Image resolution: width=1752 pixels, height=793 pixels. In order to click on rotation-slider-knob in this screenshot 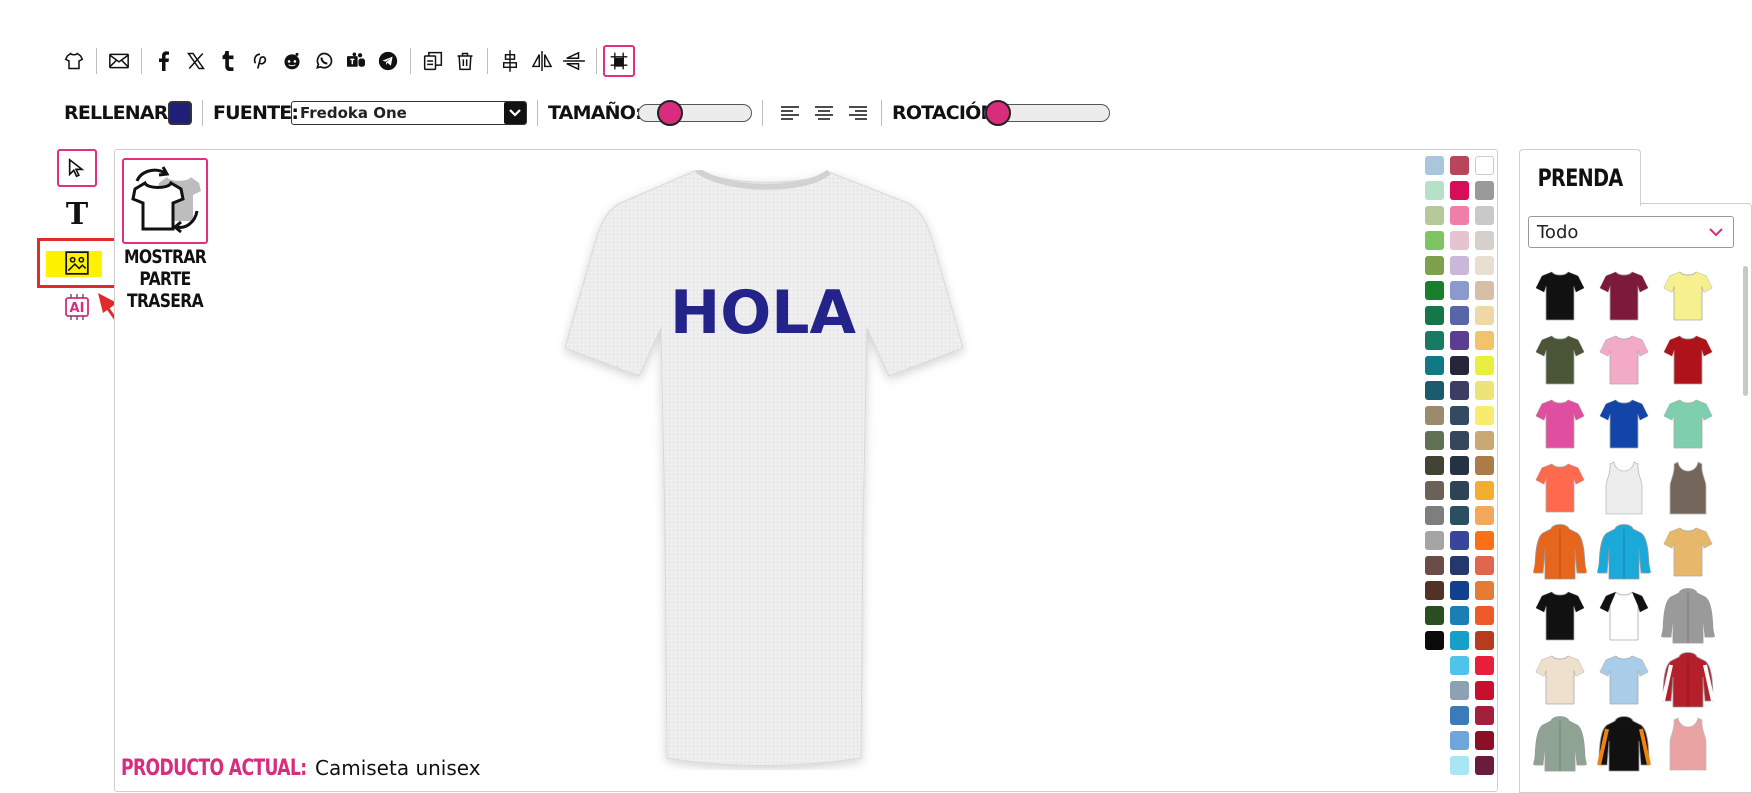, I will do `click(998, 113)`.